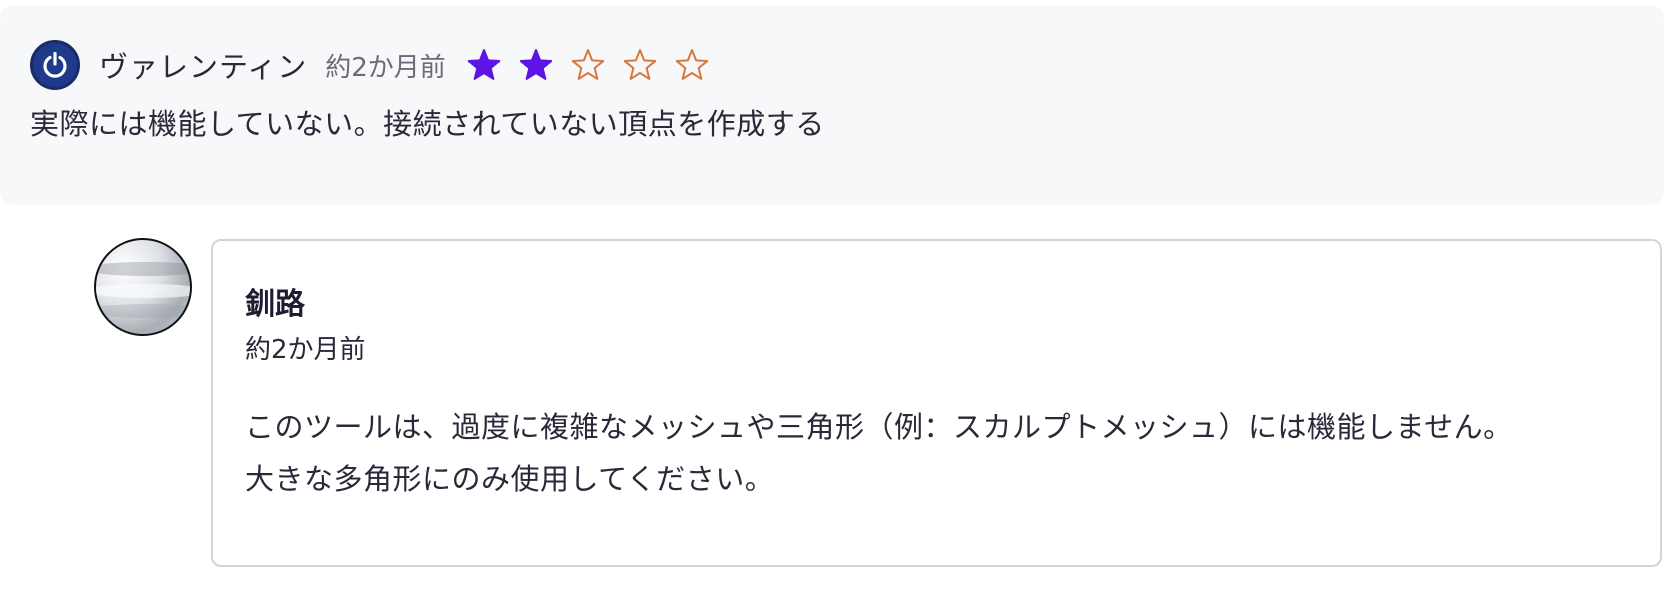 This screenshot has height=596, width=1678. What do you see at coordinates (385, 67) in the screenshot?
I see `review-time: 約2か月前` at bounding box center [385, 67].